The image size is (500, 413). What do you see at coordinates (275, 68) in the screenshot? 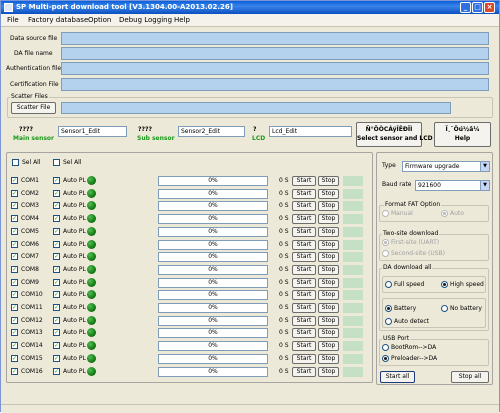
I see `auth-file-field` at bounding box center [275, 68].